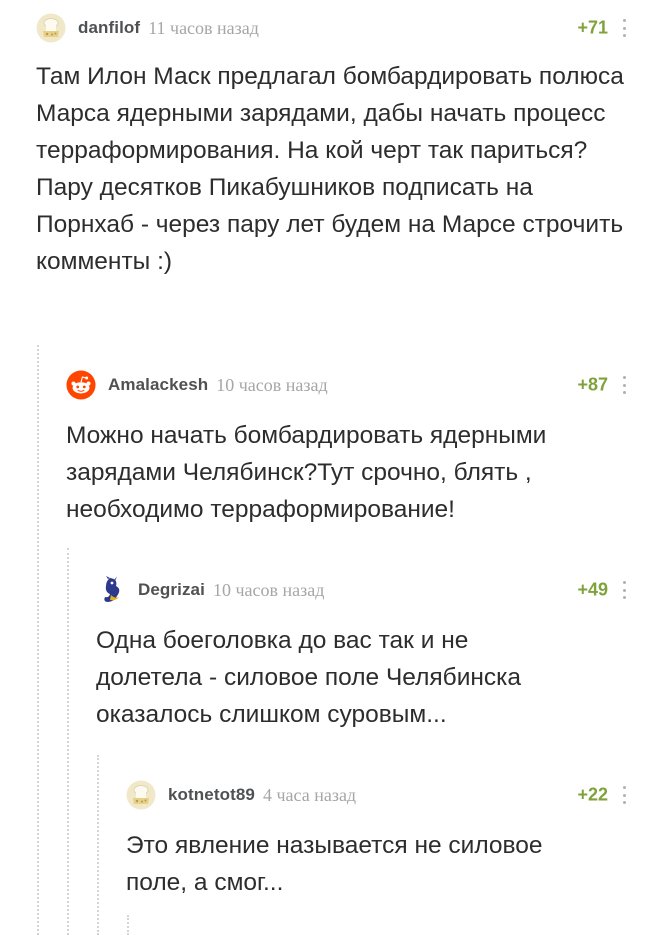  I want to click on comment-rating: +71, so click(592, 27).